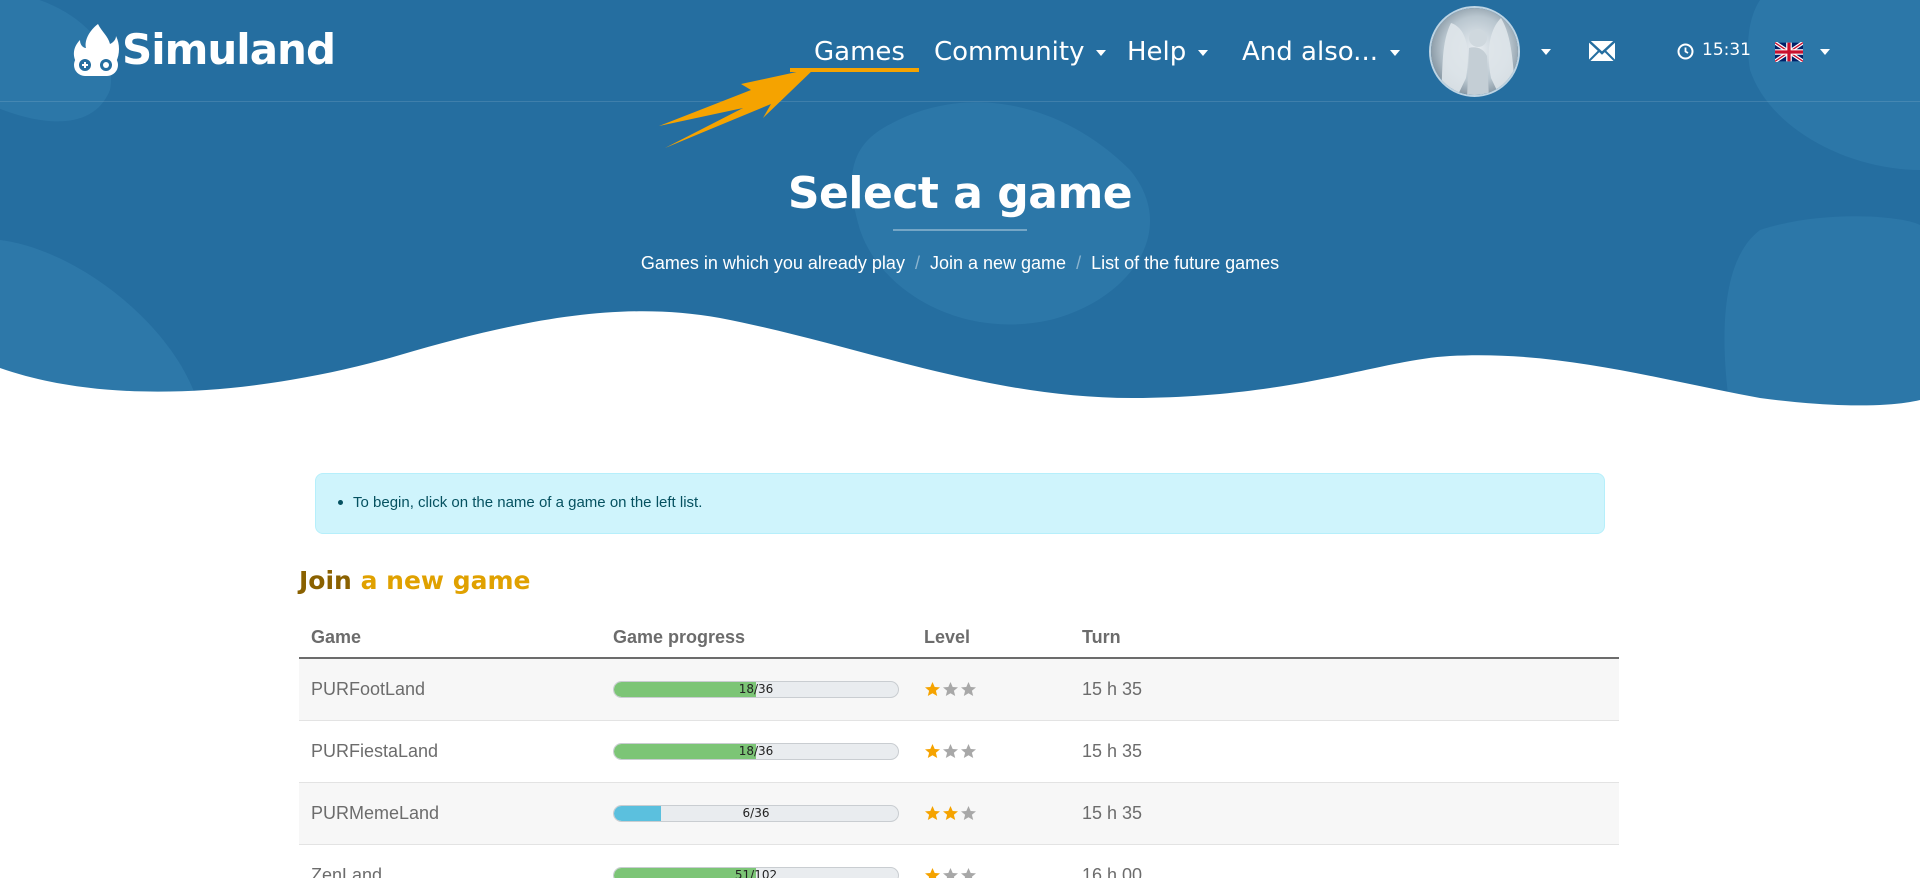 The height and width of the screenshot is (878, 1920). I want to click on section-title: Join a new game, so click(414, 580).